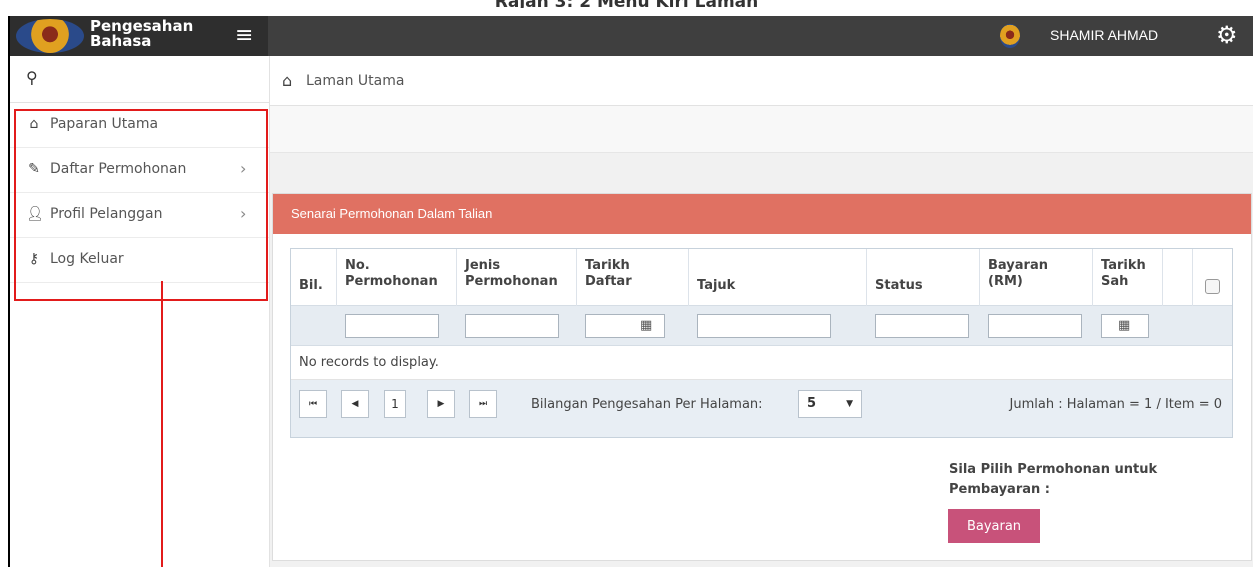 The height and width of the screenshot is (567, 1253). I want to click on last-page-button: ⏭, so click(483, 404).